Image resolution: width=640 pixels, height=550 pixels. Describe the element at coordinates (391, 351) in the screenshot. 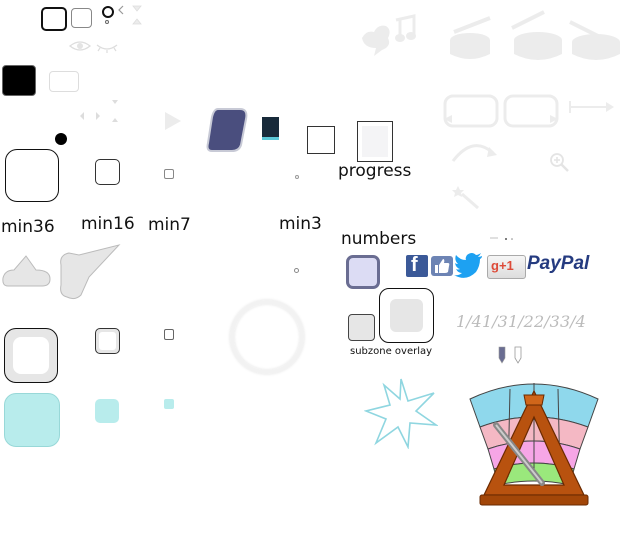

I see `subzone-overlay-label: subzone overlay` at that location.